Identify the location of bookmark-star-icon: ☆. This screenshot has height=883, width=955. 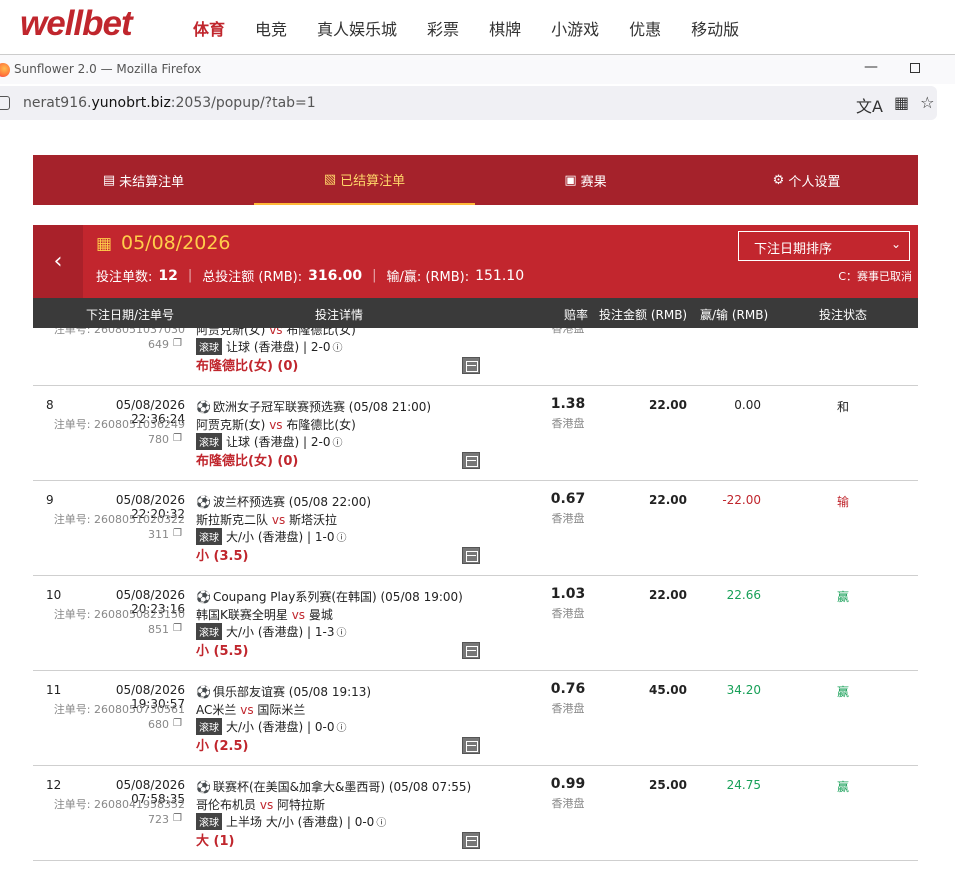
(927, 105).